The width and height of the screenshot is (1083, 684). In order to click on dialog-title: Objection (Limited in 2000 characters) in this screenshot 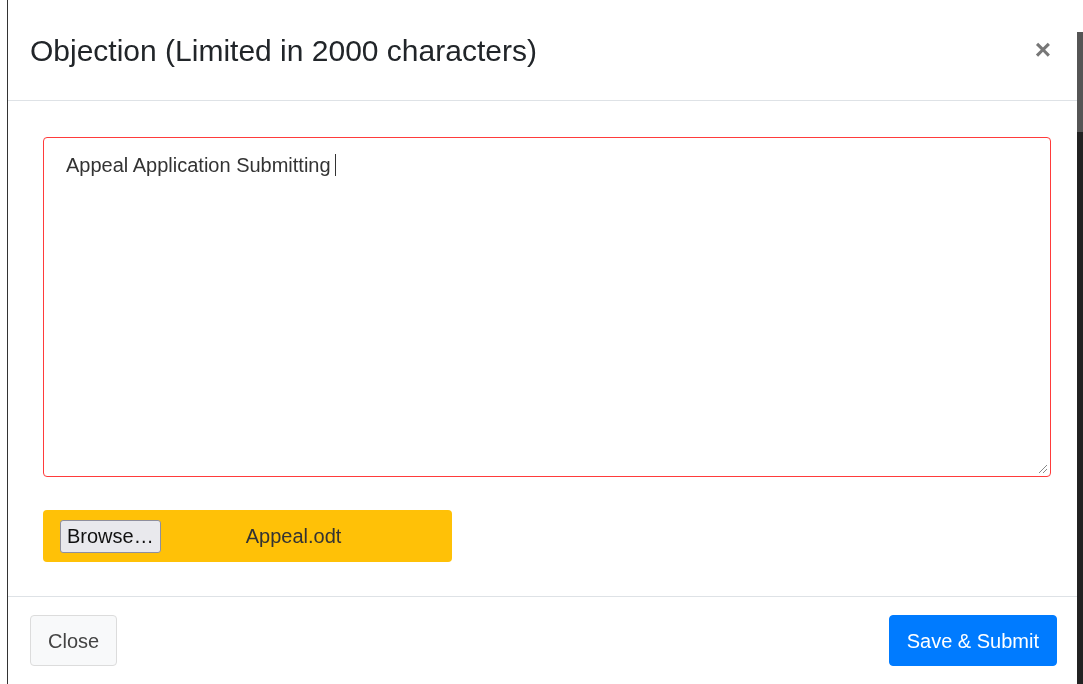, I will do `click(283, 50)`.